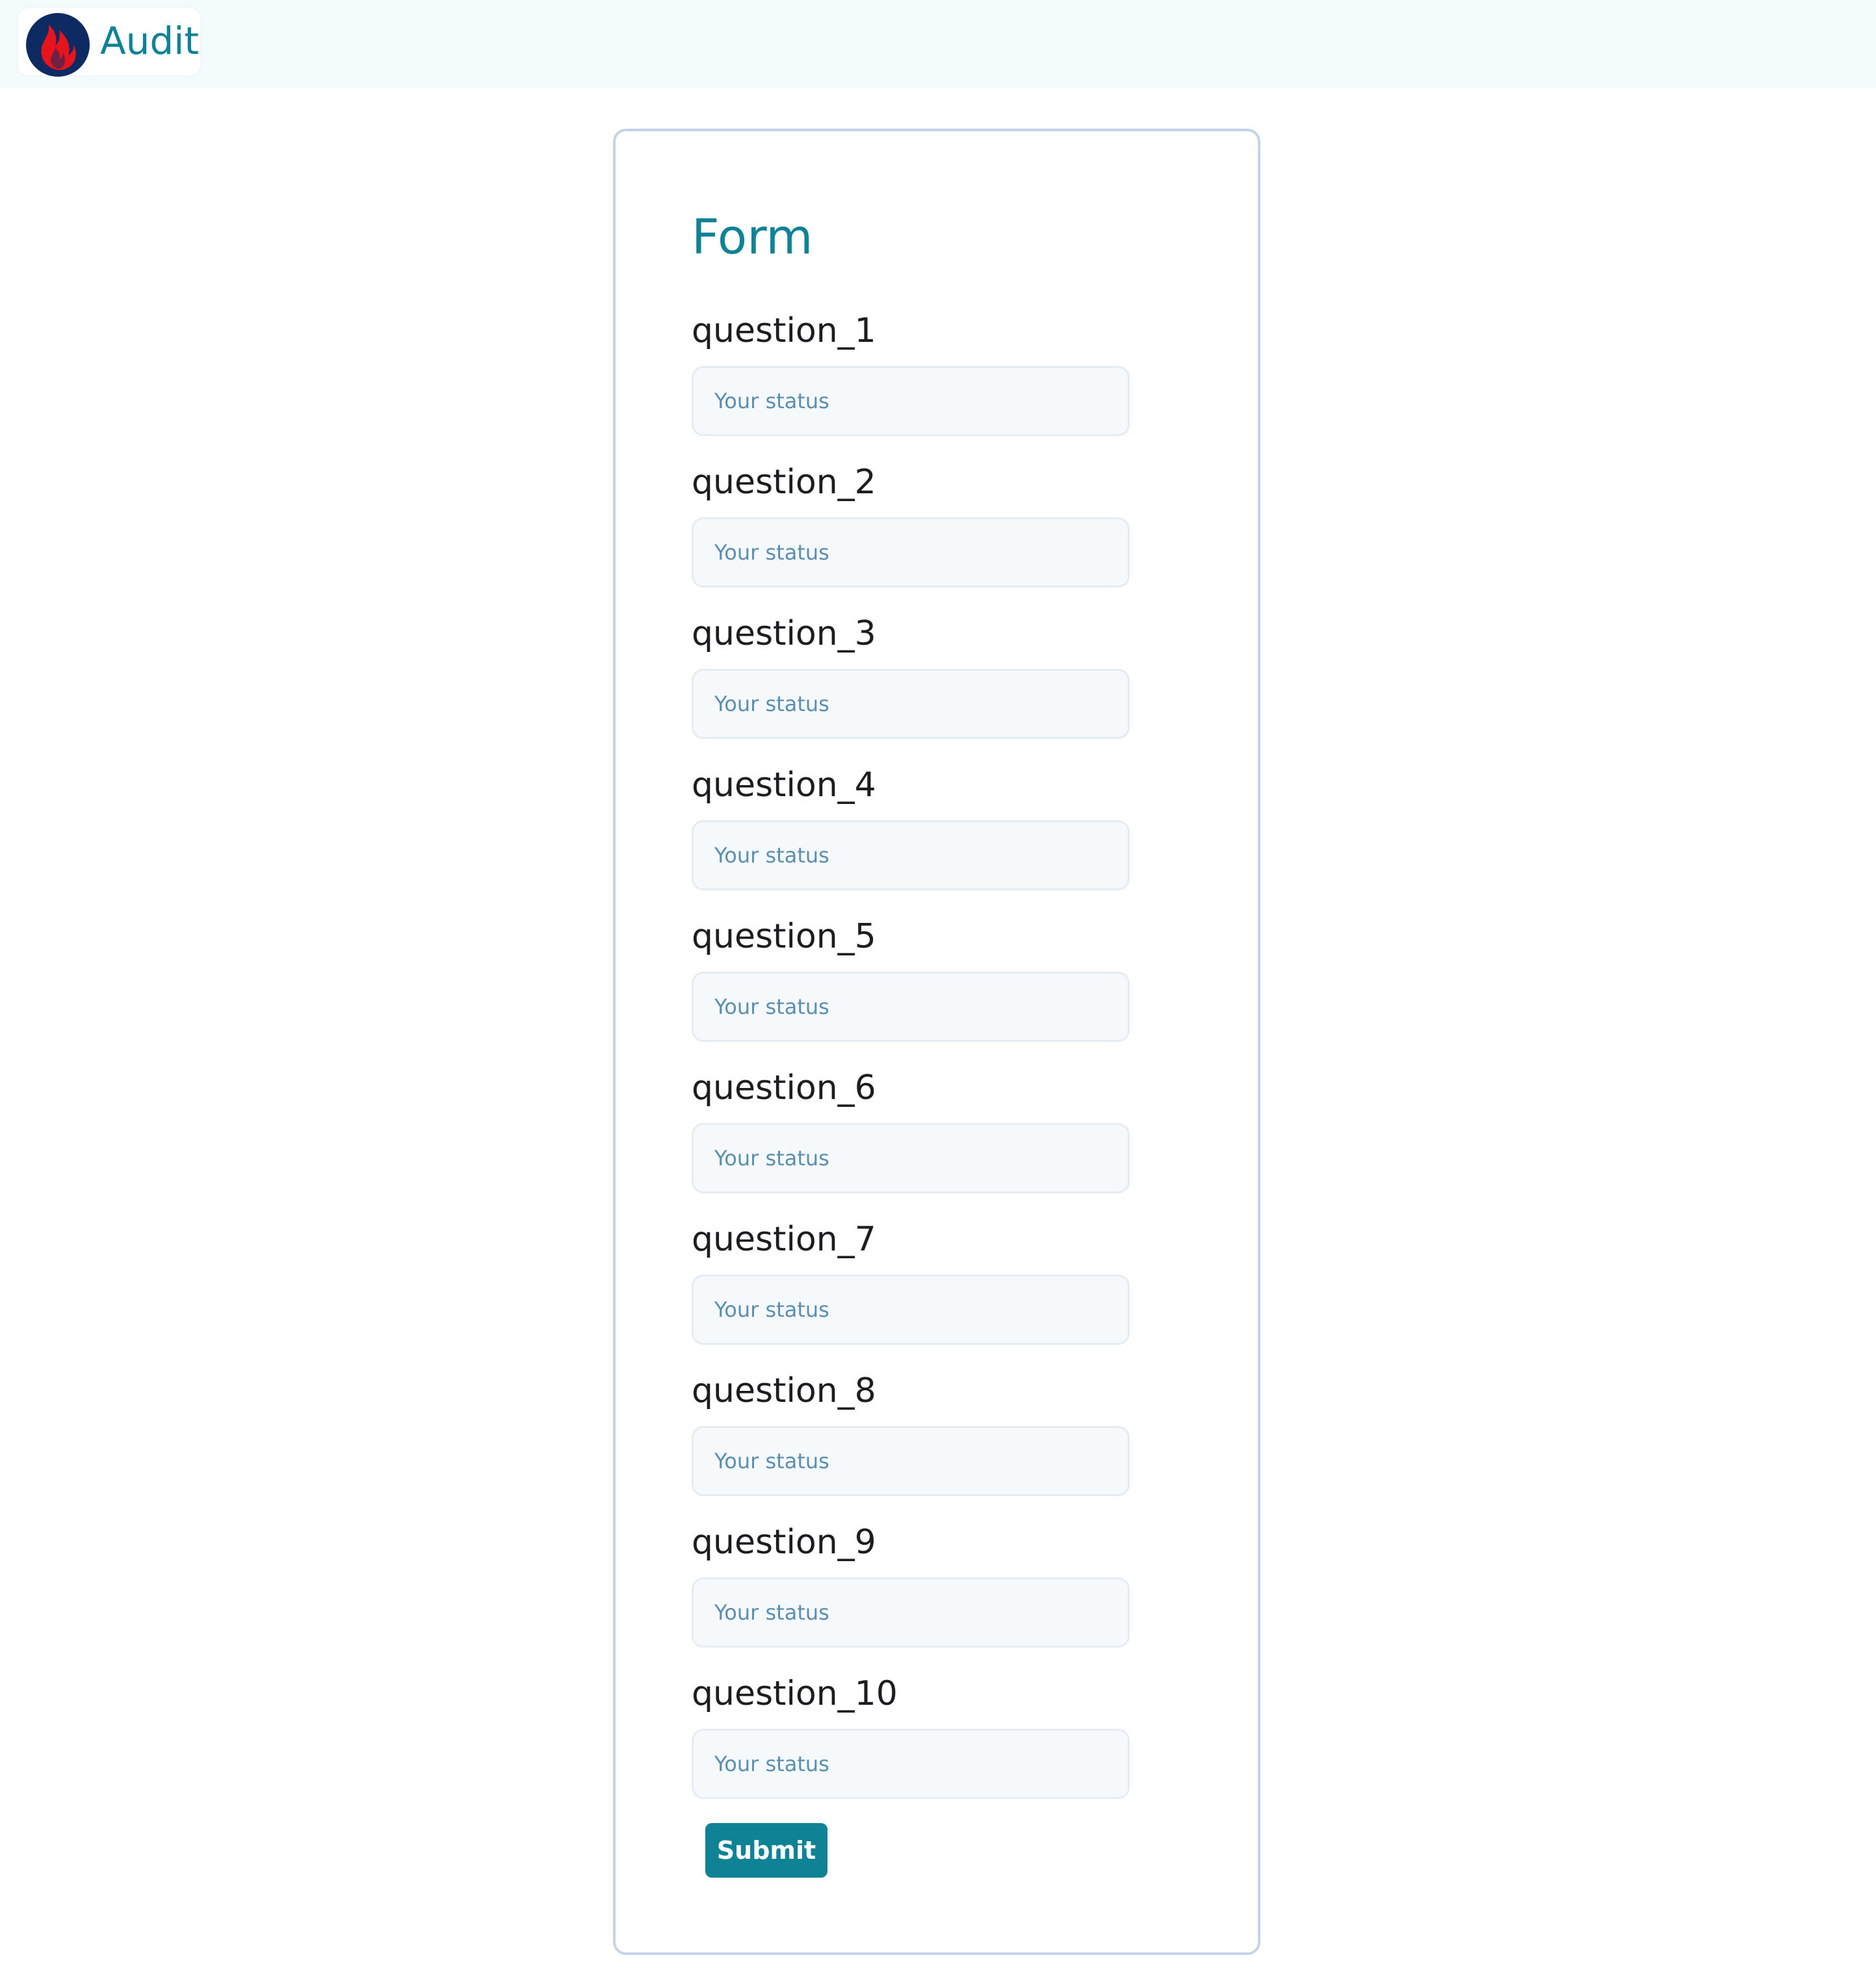  What do you see at coordinates (911, 855) in the screenshot?
I see `question-4-input` at bounding box center [911, 855].